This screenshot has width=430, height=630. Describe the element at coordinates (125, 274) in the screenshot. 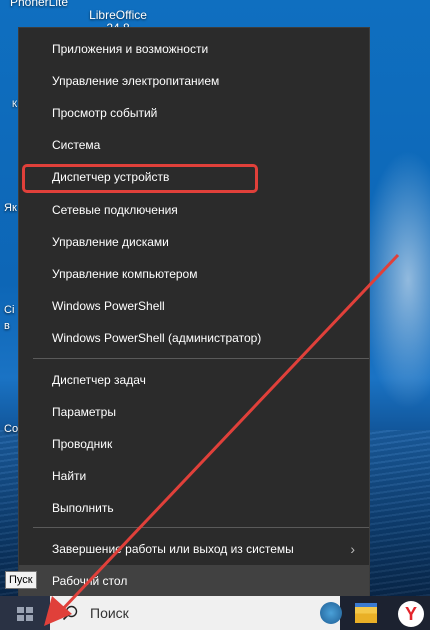

I see `menu-item-label: Управление компьютером` at that location.